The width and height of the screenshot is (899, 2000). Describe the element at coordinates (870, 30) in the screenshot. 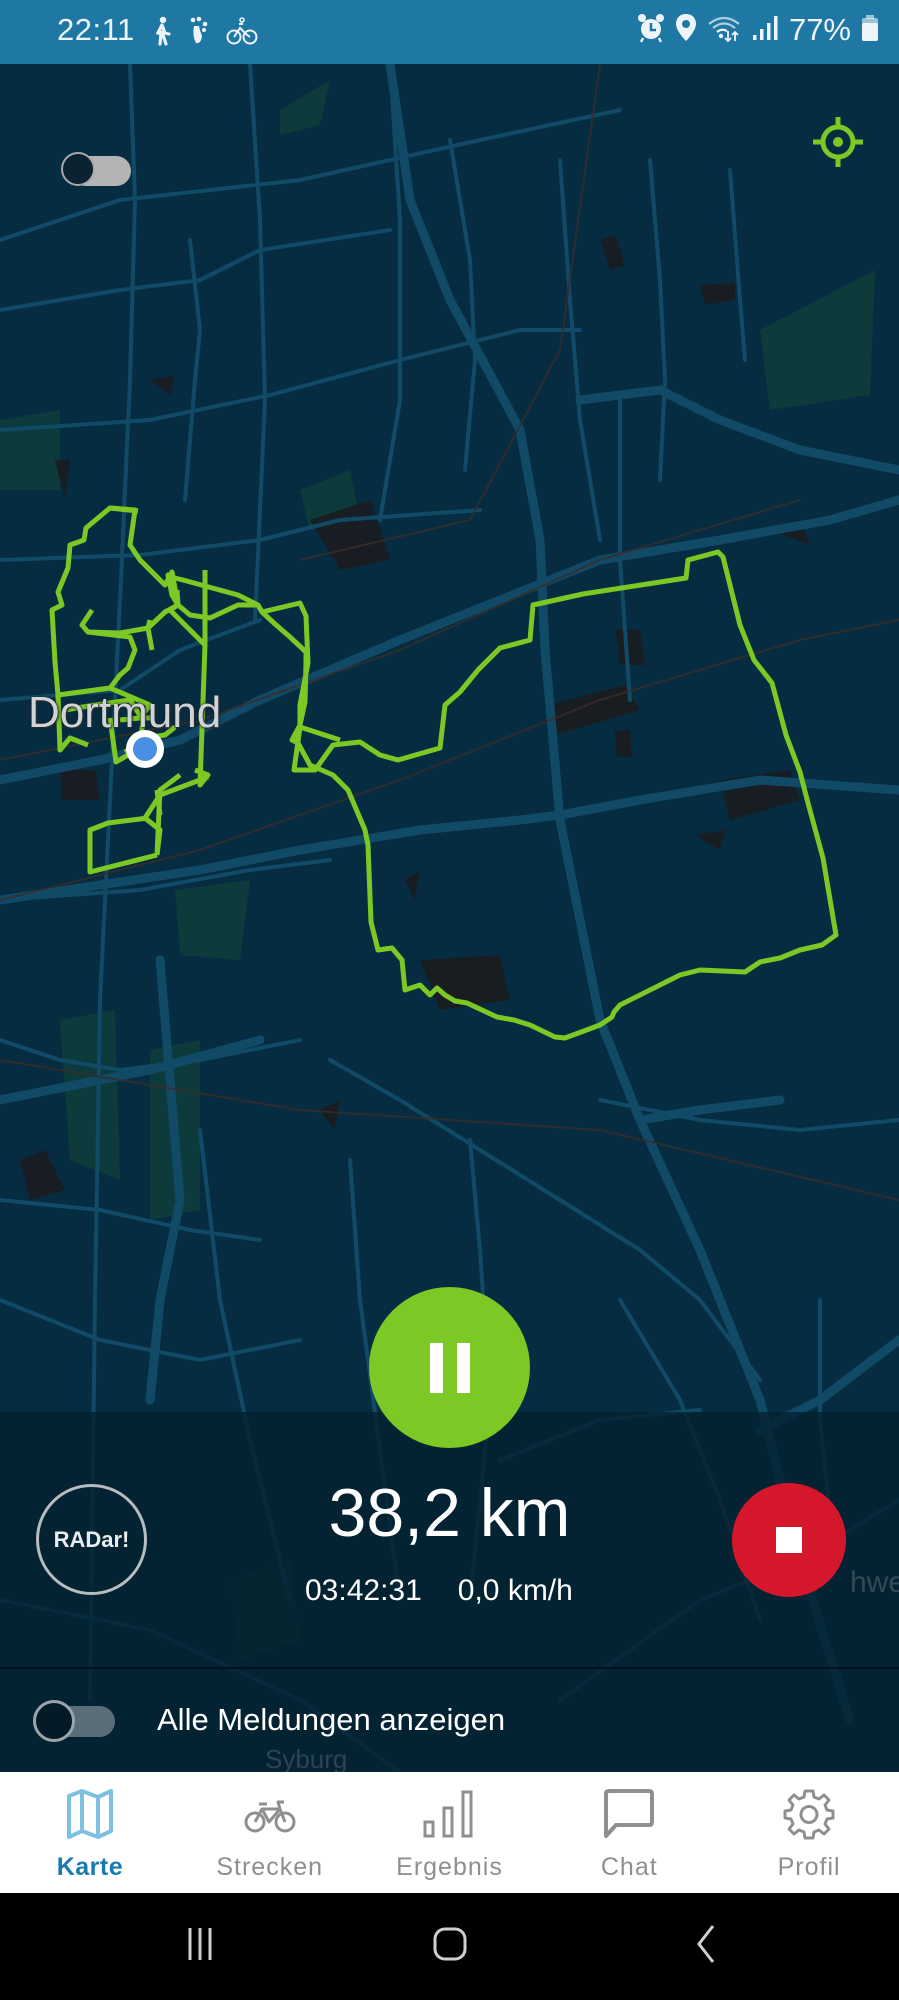

I see `battery-icon` at that location.